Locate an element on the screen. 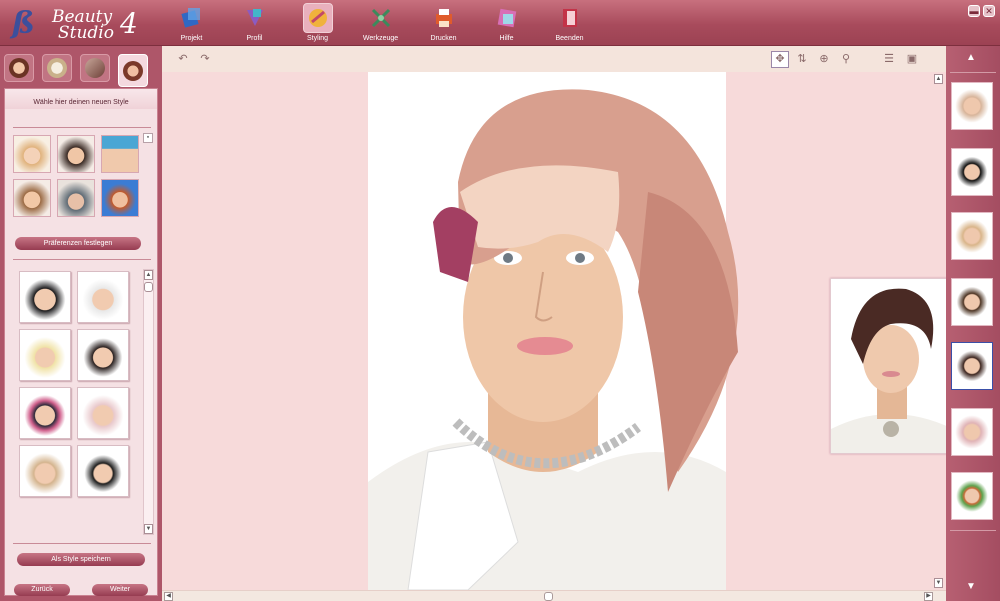  project-icon is located at coordinates (190, 18).